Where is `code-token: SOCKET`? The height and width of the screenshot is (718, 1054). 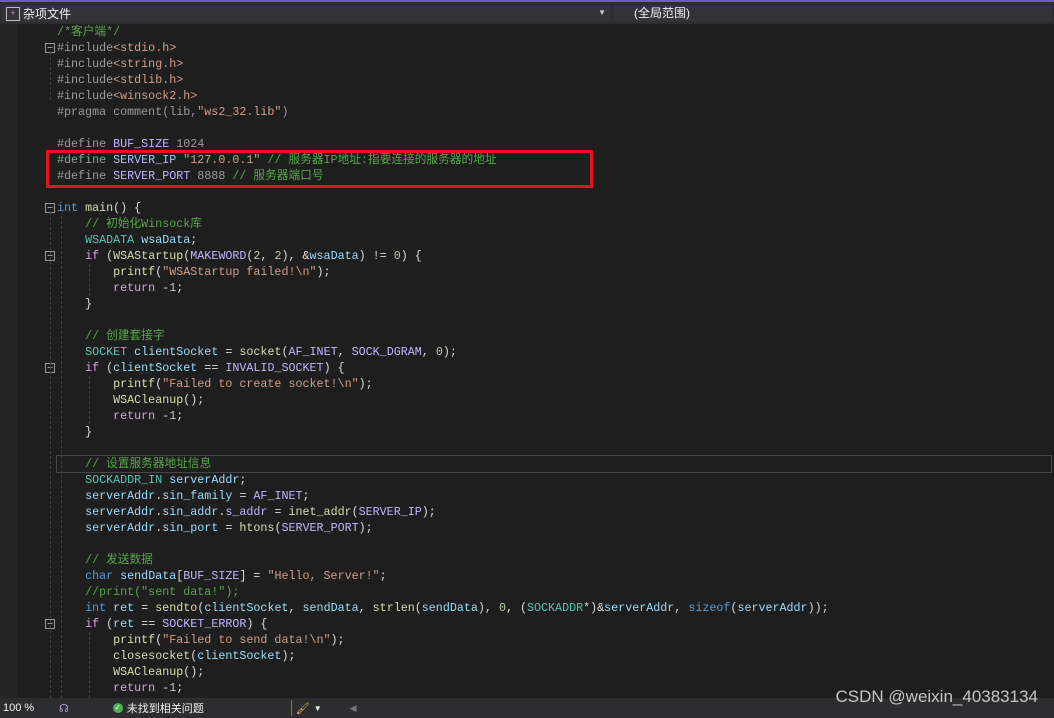
code-token: SOCKET is located at coordinates (106, 352).